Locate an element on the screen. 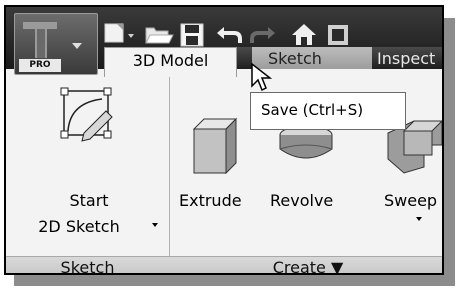 The width and height of the screenshot is (458, 289). open-icon is located at coordinates (160, 35).